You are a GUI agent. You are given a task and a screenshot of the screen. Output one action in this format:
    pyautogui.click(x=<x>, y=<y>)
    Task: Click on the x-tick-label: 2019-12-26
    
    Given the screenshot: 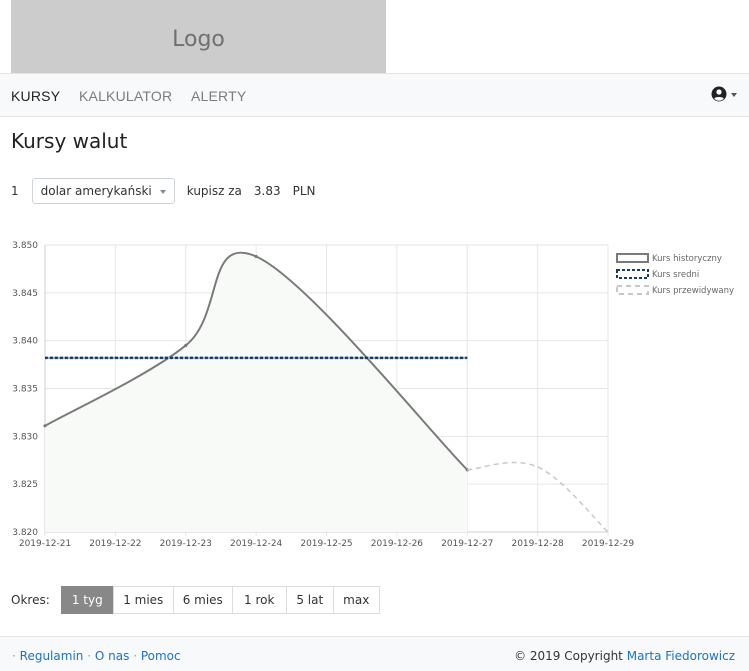 What is the action you would take?
    pyautogui.click(x=397, y=544)
    